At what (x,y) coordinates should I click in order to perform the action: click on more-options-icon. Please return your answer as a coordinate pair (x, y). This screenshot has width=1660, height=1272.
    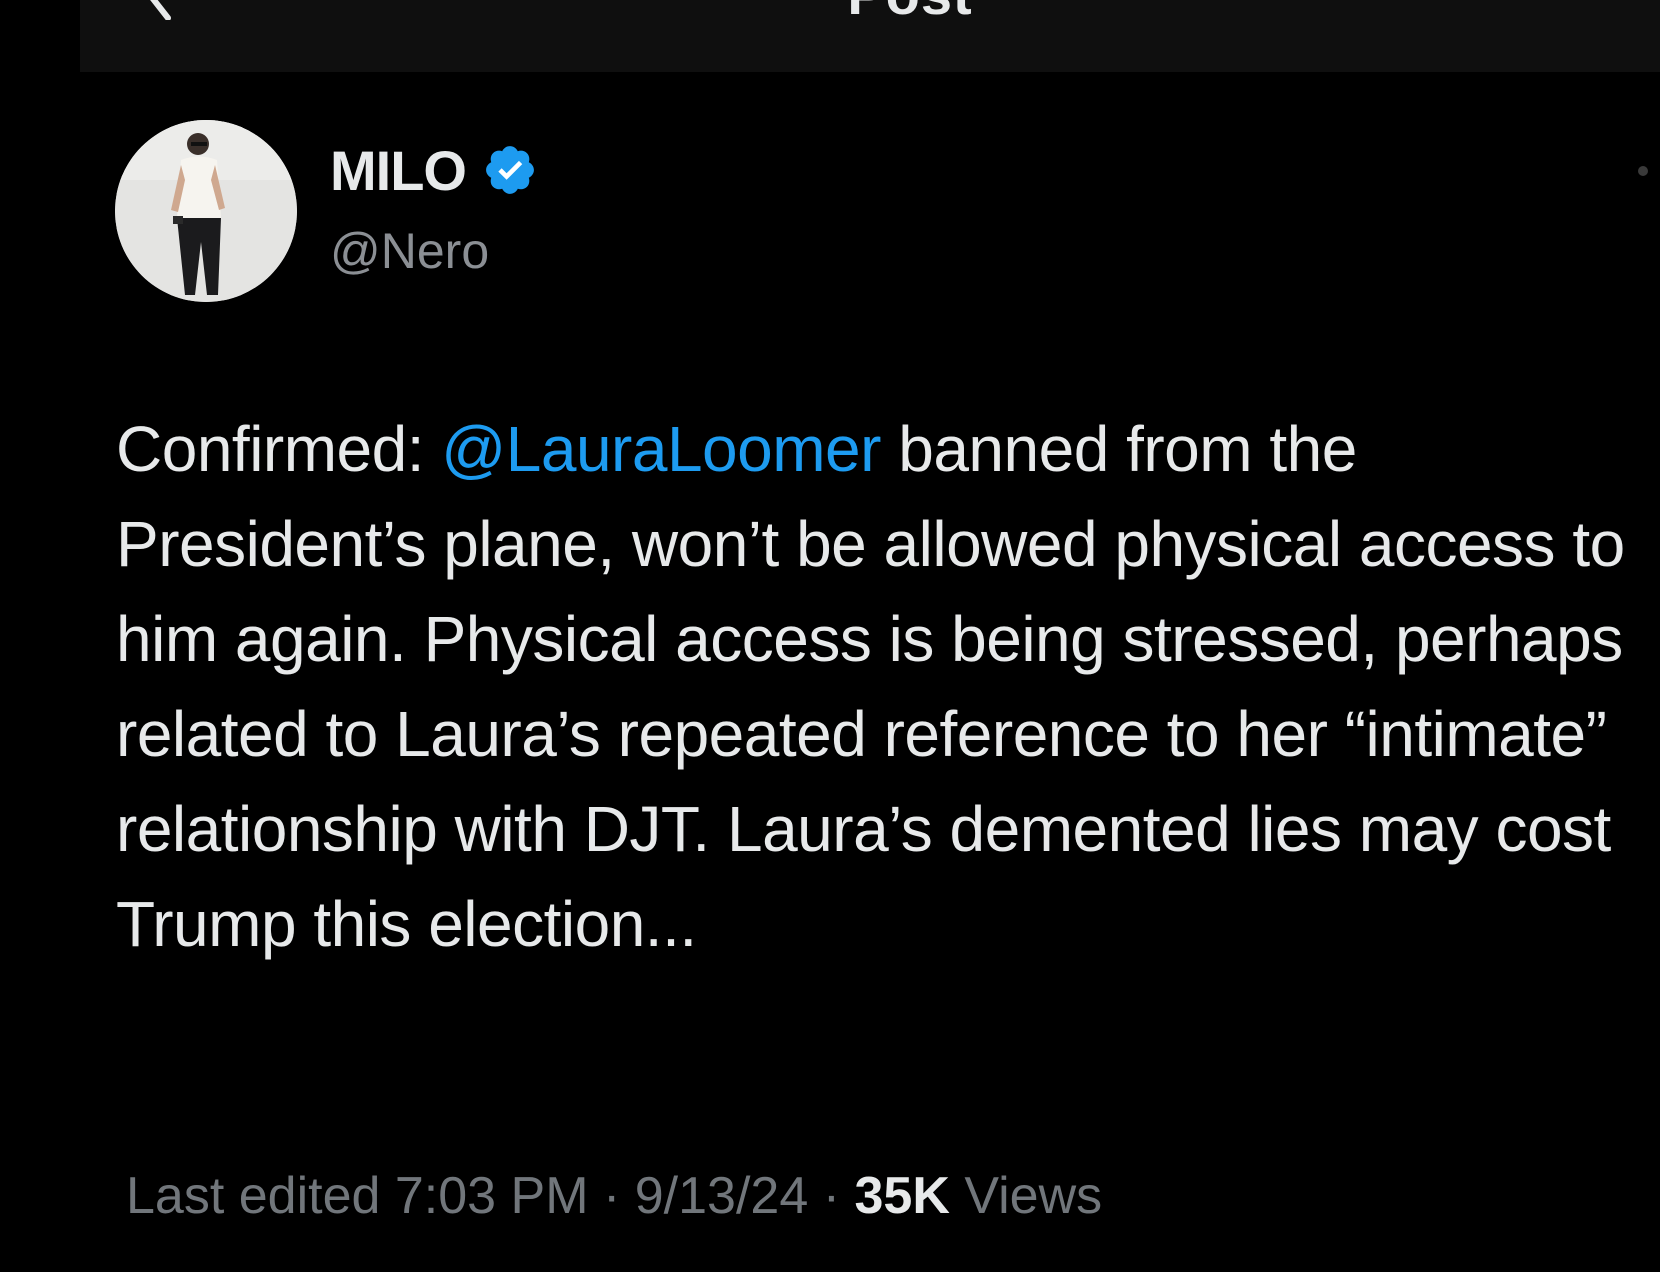
    Looking at the image, I should click on (1643, 171).